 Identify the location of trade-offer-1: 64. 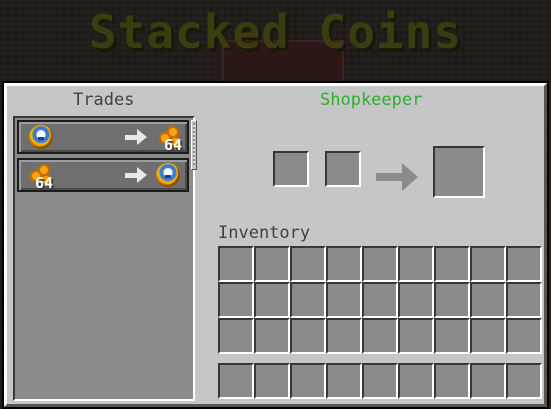
(103, 137).